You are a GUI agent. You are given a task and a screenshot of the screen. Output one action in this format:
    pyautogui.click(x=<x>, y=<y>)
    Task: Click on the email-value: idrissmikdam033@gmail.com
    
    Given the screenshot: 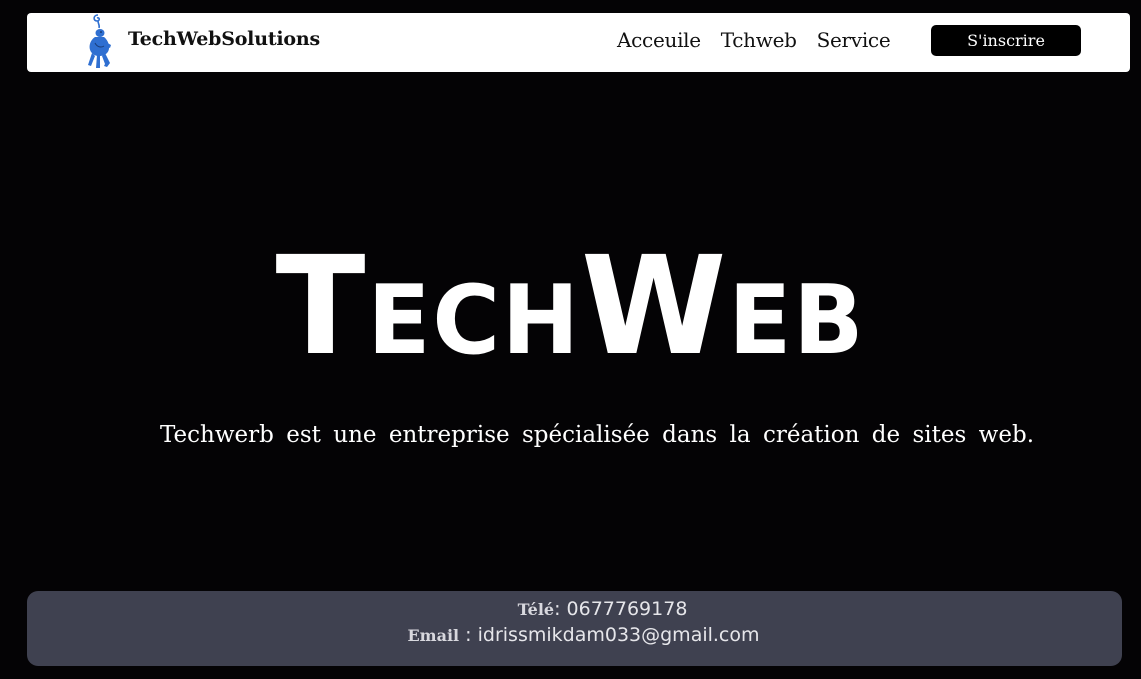 What is the action you would take?
    pyautogui.click(x=619, y=635)
    